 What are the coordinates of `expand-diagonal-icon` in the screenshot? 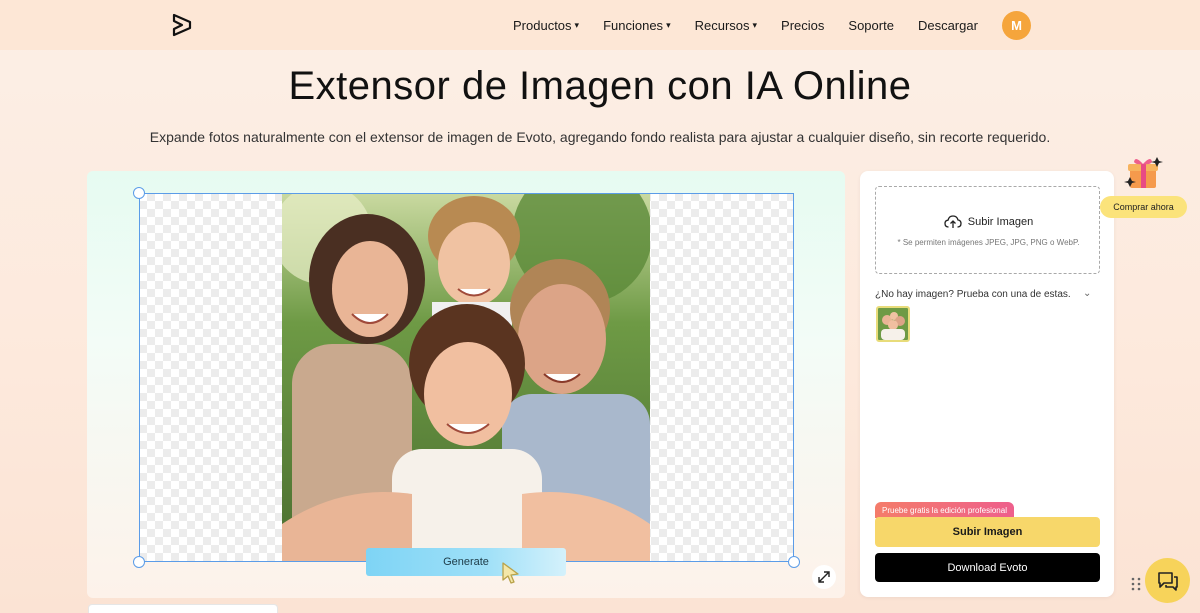 It's located at (824, 577).